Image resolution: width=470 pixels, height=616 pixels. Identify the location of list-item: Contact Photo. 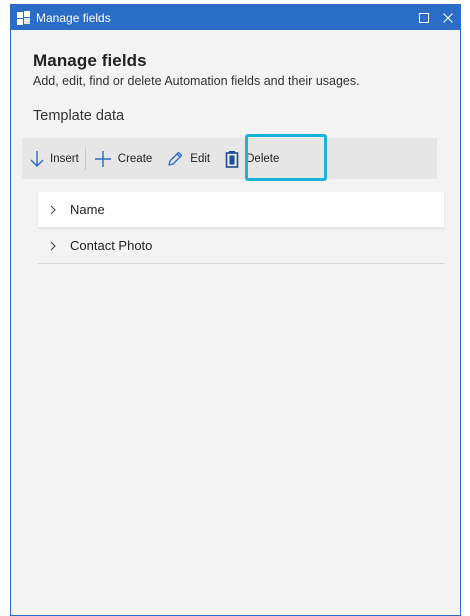
(241, 246).